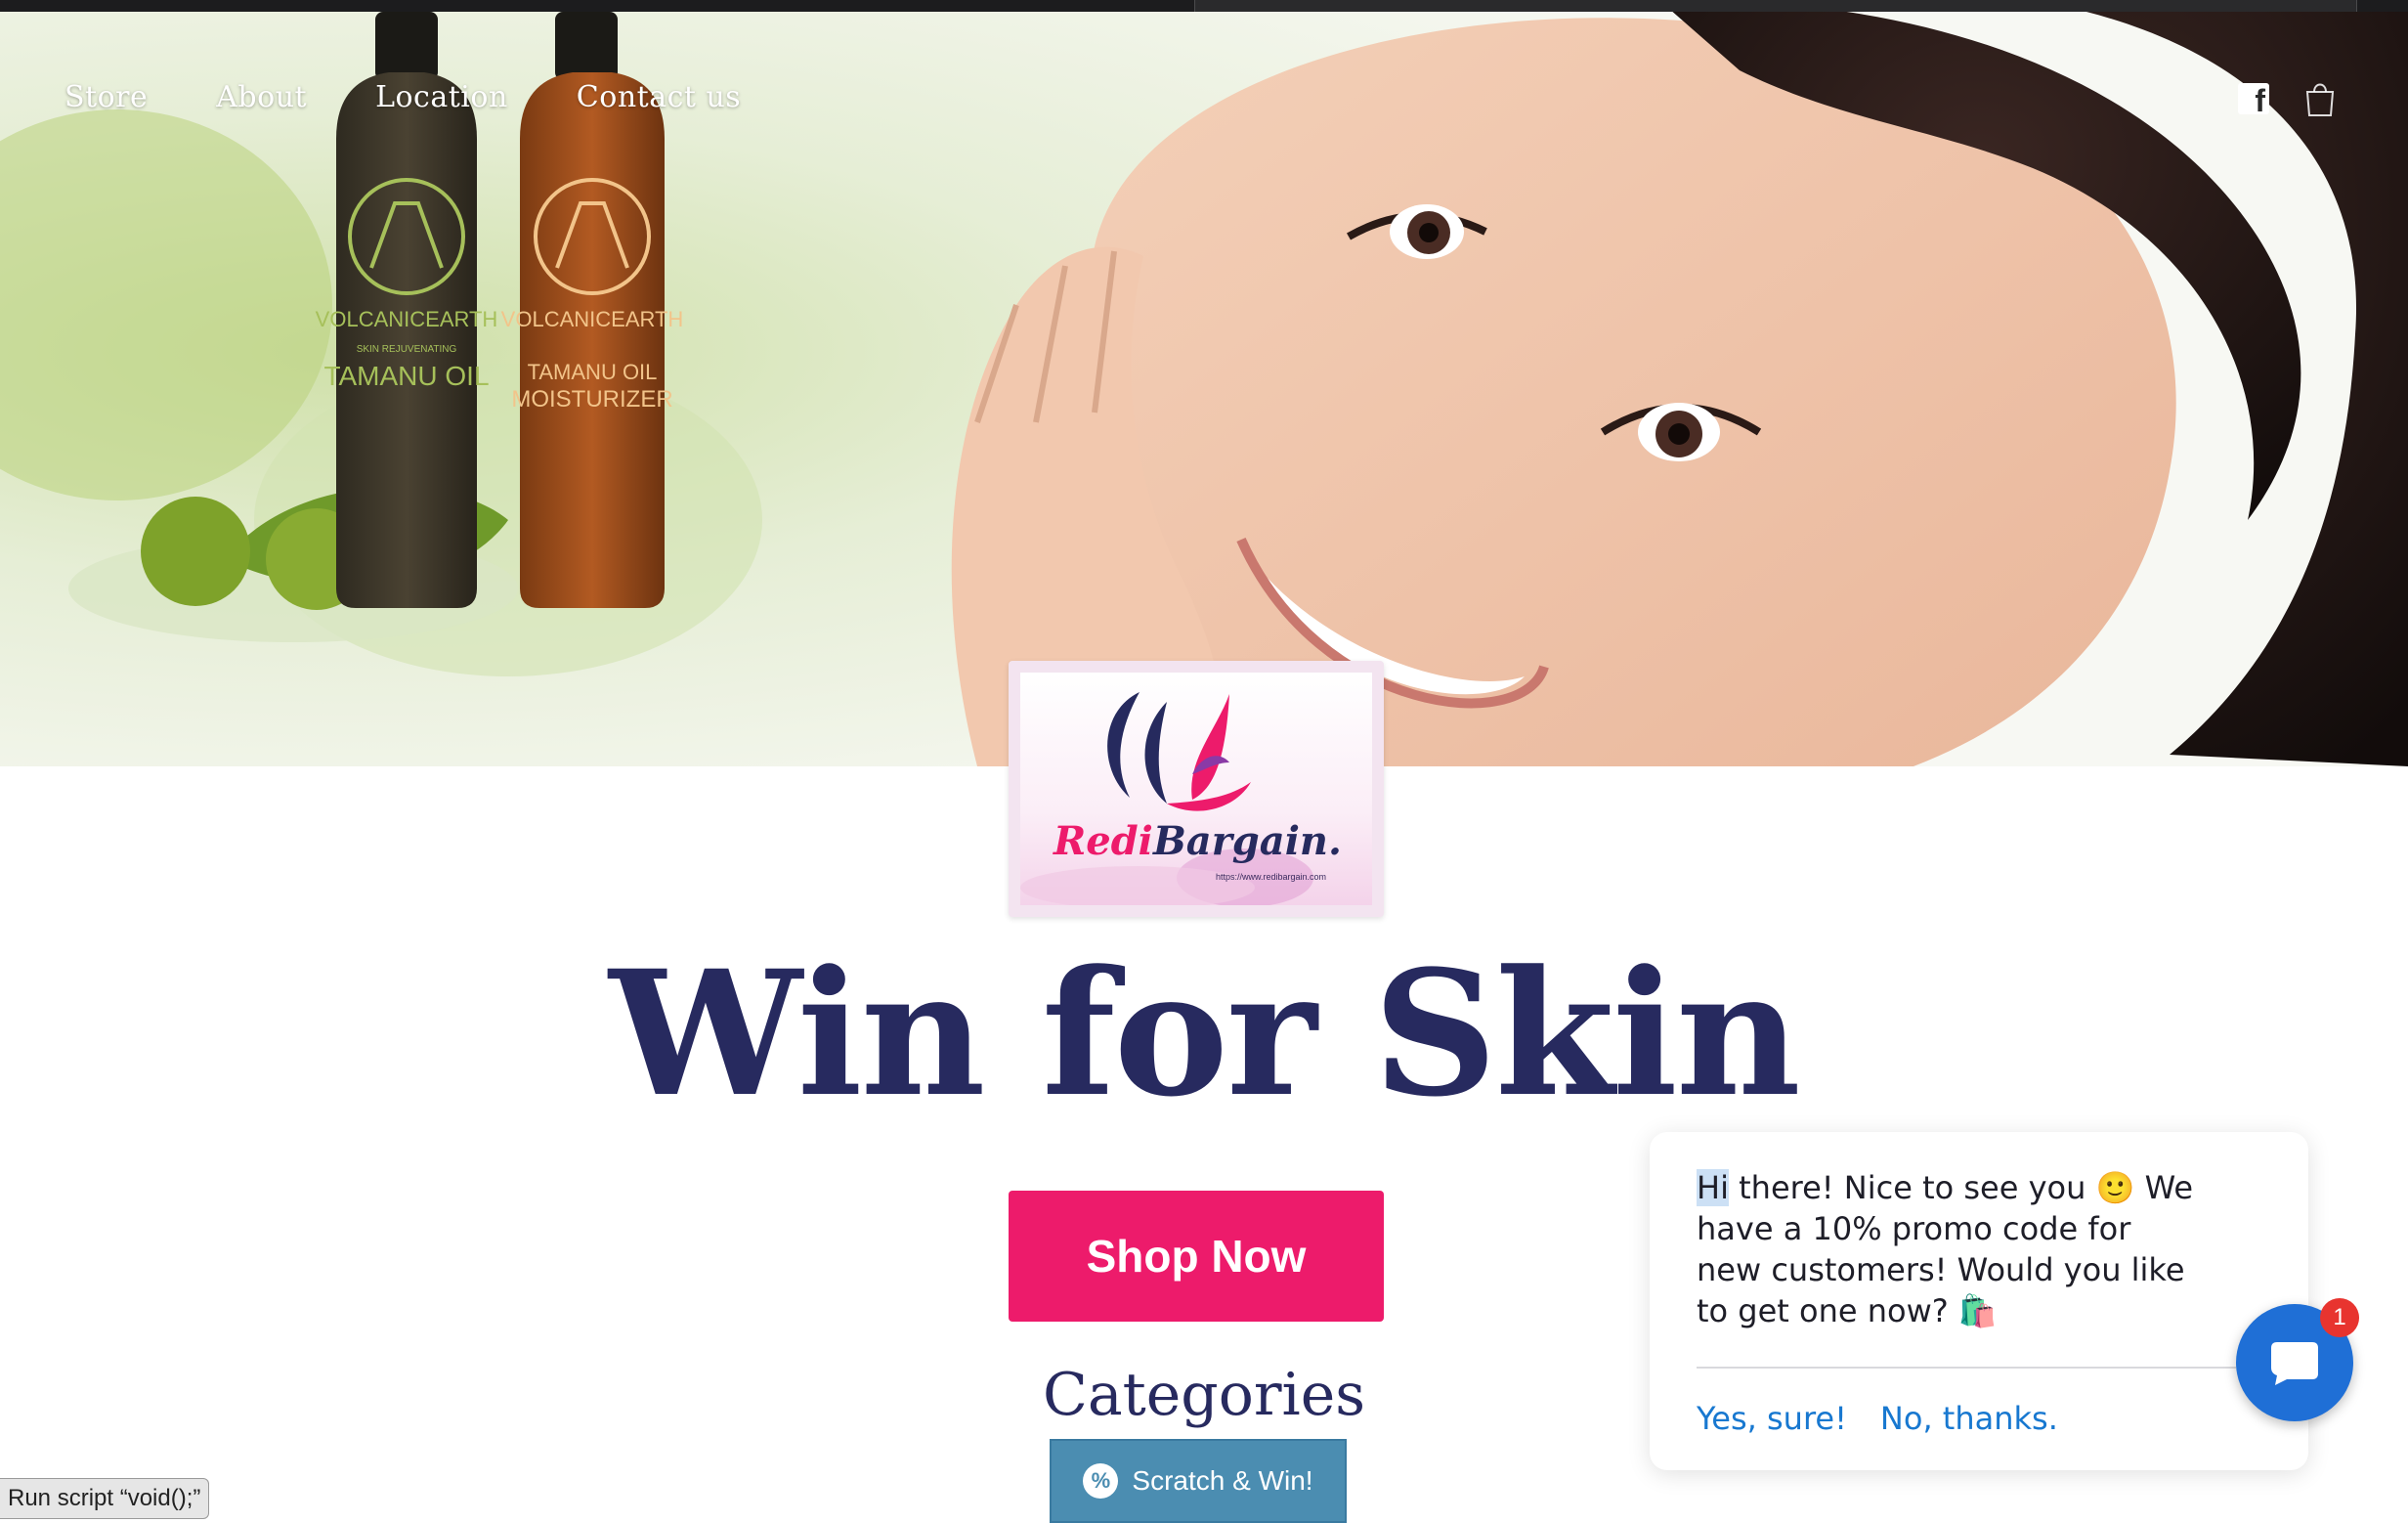  Describe the element at coordinates (1197, 1256) in the screenshot. I see `shop-now-button: Shop Now` at that location.